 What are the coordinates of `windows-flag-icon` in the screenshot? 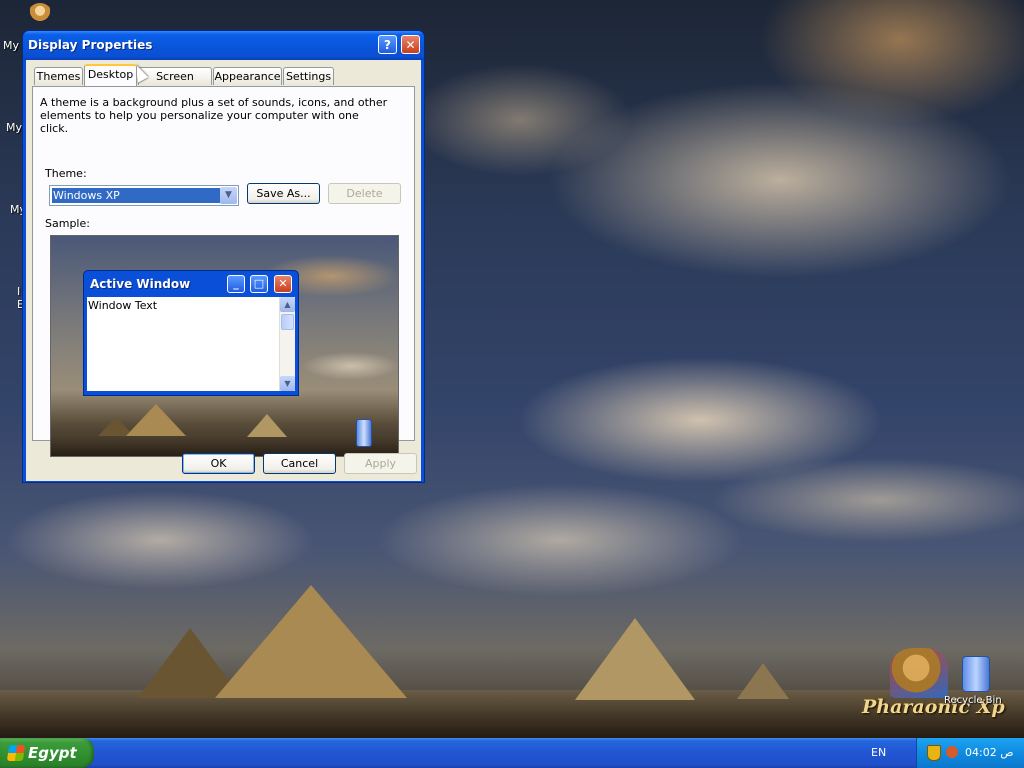 It's located at (16, 753).